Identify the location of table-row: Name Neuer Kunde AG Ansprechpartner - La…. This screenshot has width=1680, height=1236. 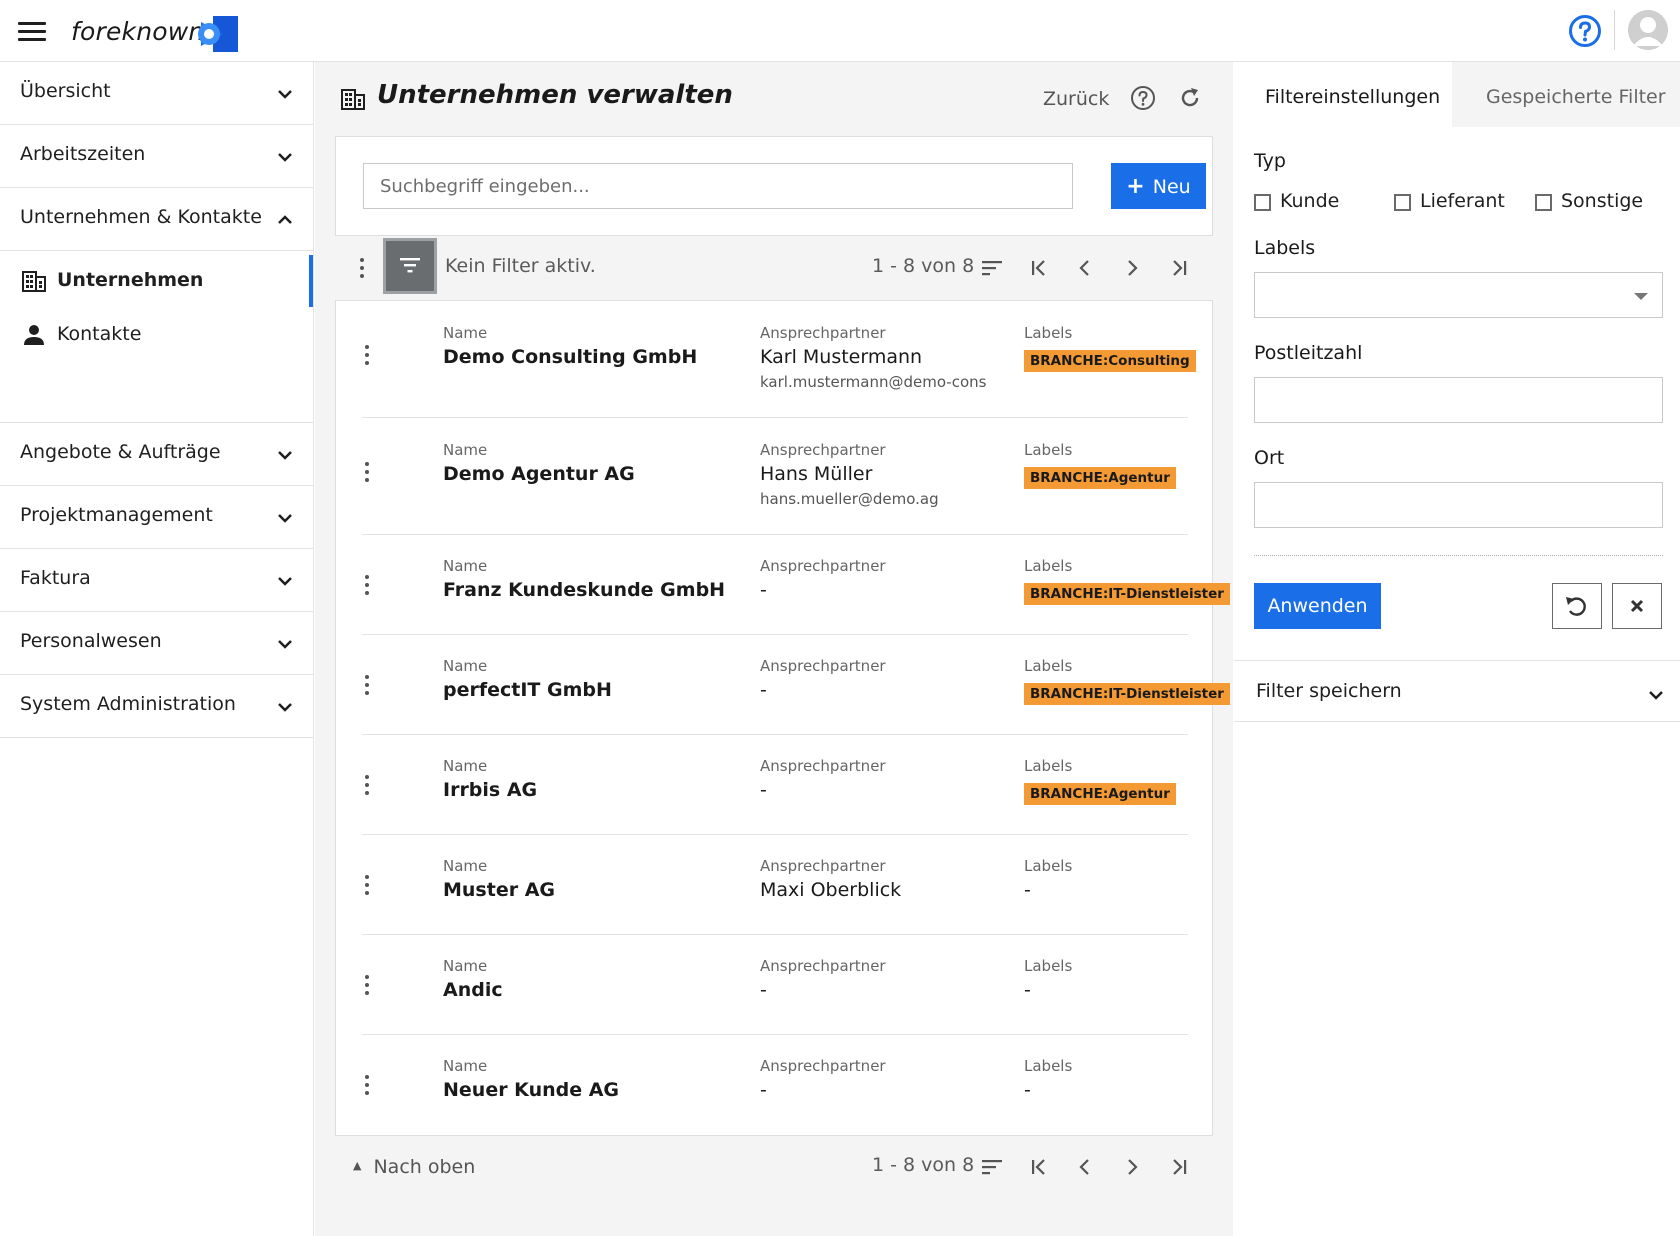
(775, 1085).